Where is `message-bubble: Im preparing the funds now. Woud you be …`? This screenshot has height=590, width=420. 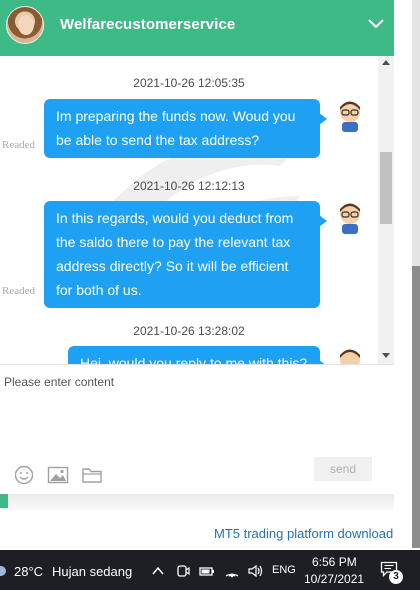
message-bubble: Im preparing the funds now. Woud you be … is located at coordinates (185, 128).